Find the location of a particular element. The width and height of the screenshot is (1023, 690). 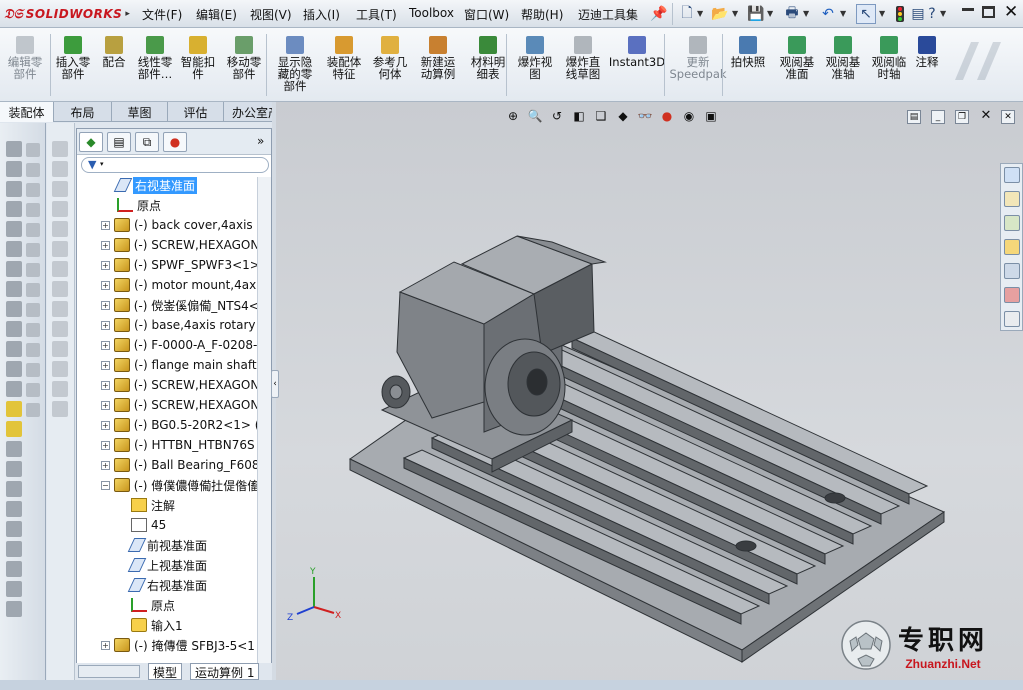

new-document-icon: 🗋 is located at coordinates (687, 14).